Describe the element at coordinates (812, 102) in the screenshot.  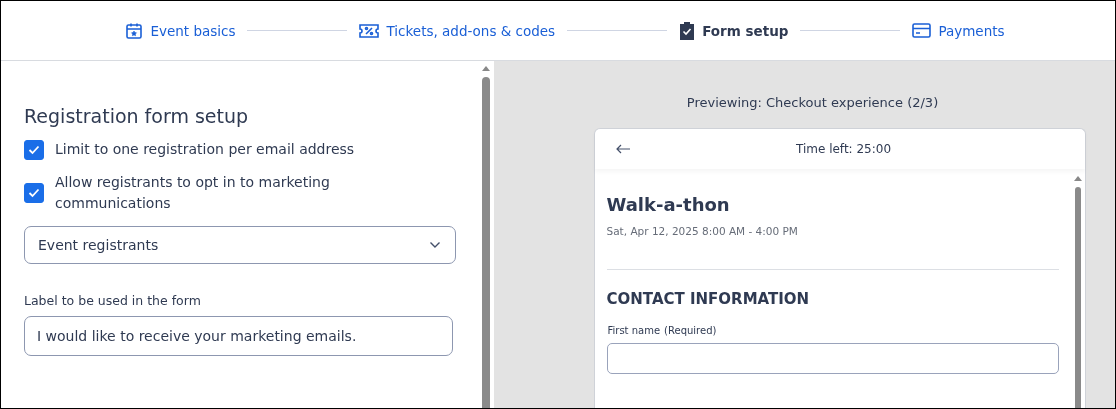
I see `preview-caption: Previewing: Checkout experience (2/3)` at that location.